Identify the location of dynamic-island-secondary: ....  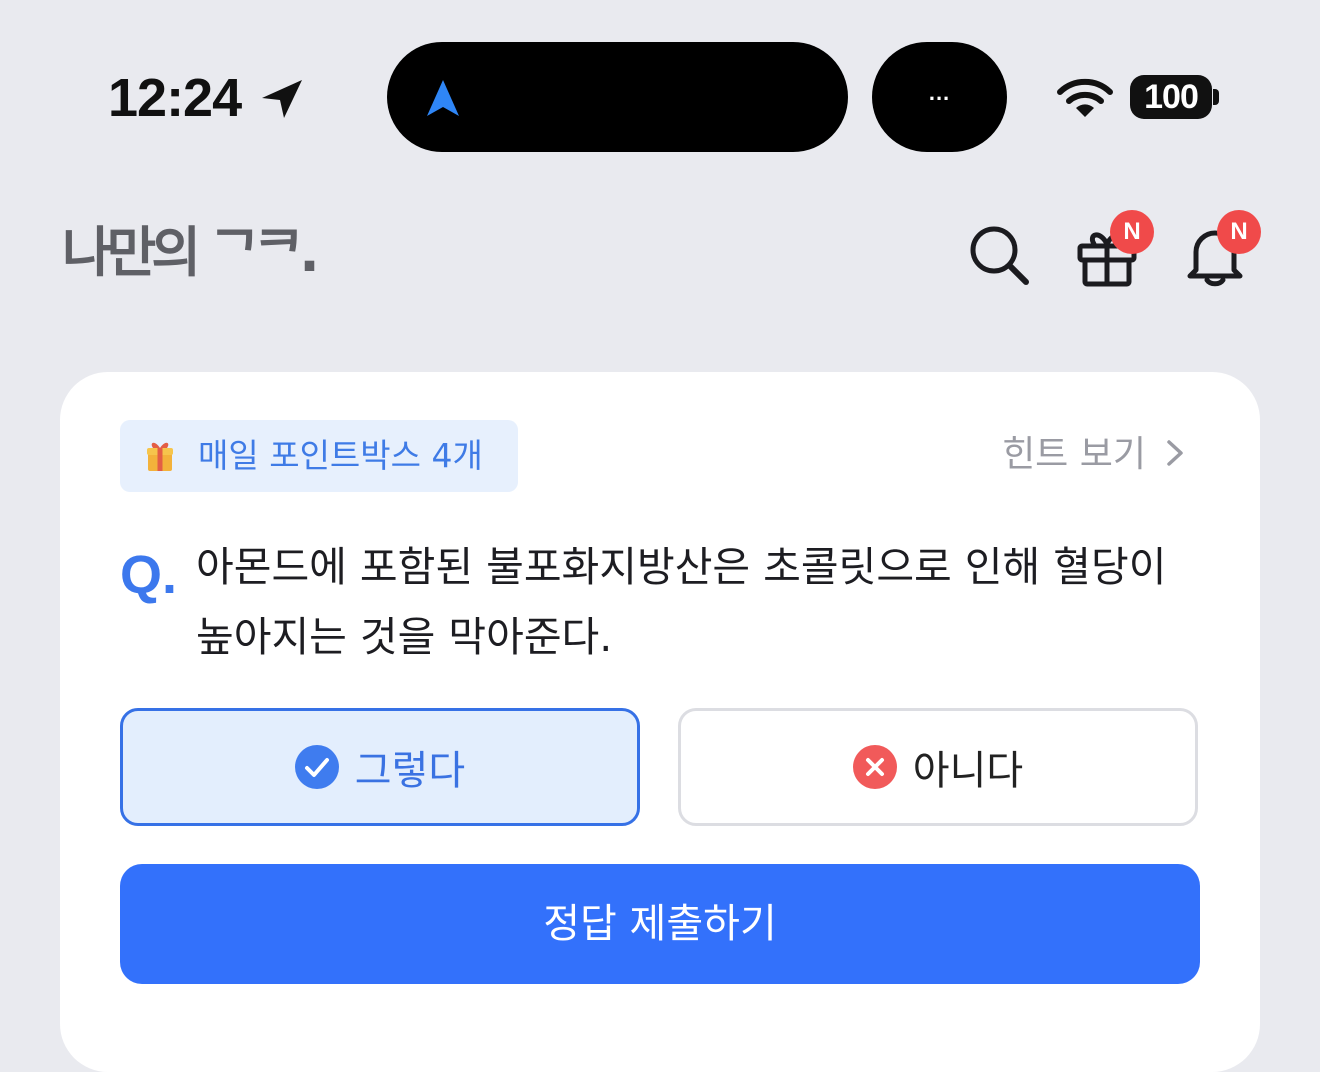
(939, 97).